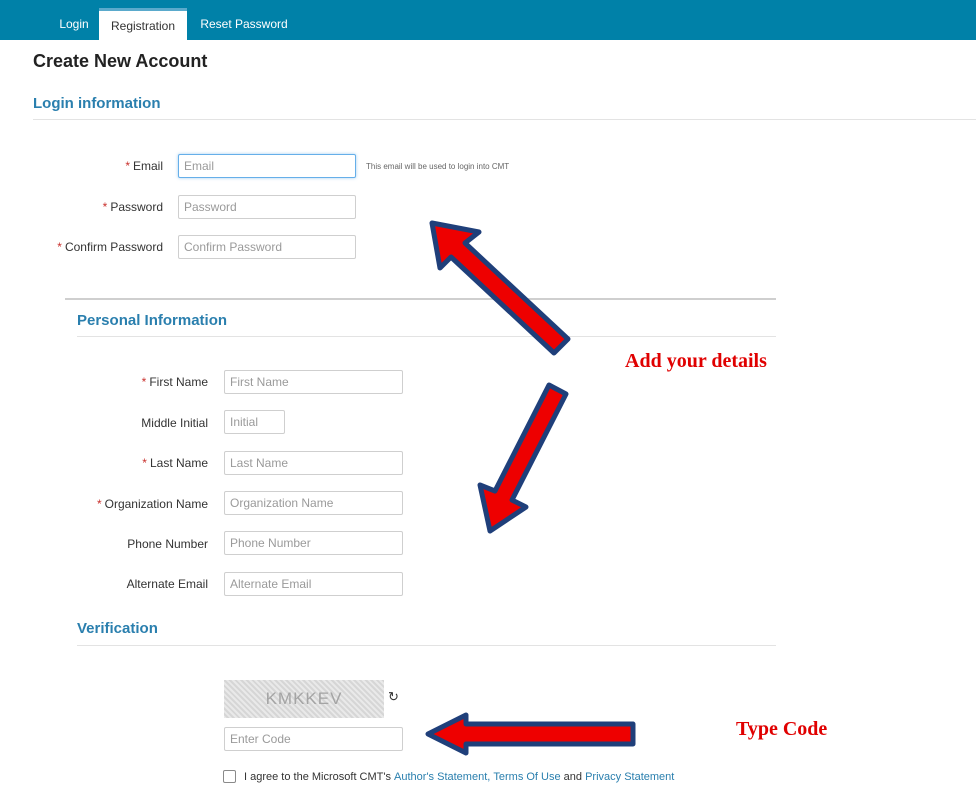  I want to click on last-name-field, so click(313, 463).